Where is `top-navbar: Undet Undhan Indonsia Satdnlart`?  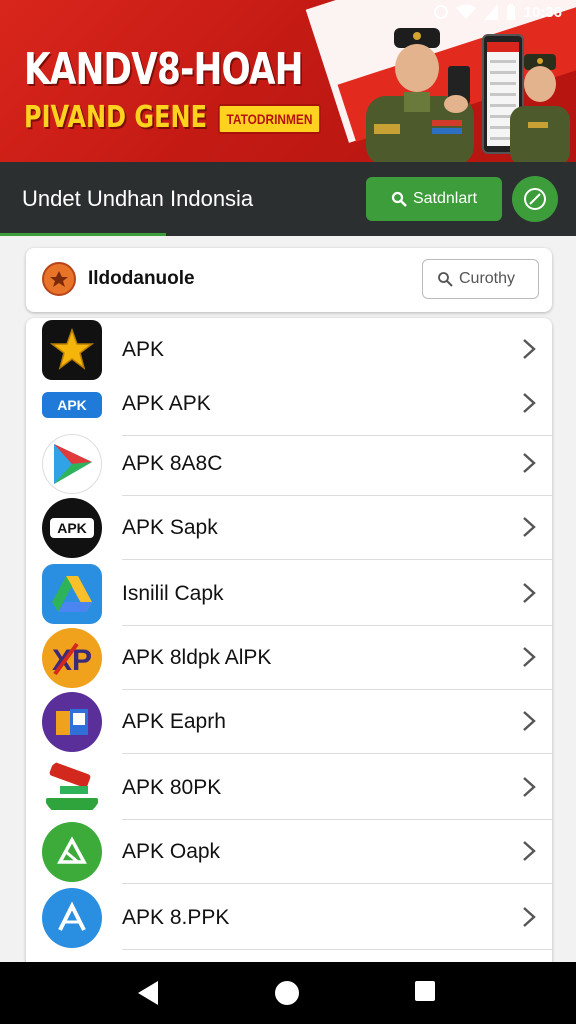 top-navbar: Undet Undhan Indonsia Satdnlart is located at coordinates (288, 199).